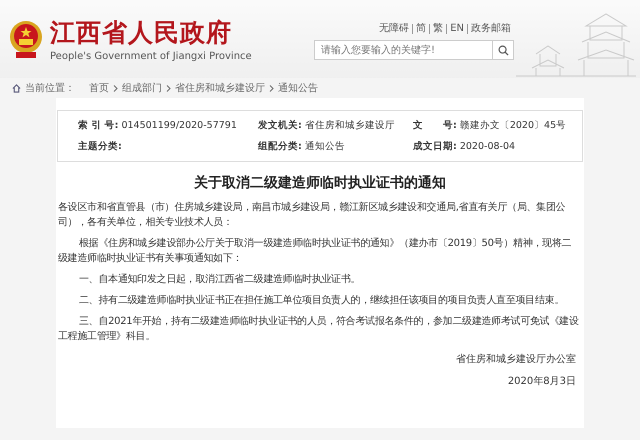 The height and width of the screenshot is (440, 640). I want to click on site-subtitle: People's Government of Jiangxi Province, so click(151, 56).